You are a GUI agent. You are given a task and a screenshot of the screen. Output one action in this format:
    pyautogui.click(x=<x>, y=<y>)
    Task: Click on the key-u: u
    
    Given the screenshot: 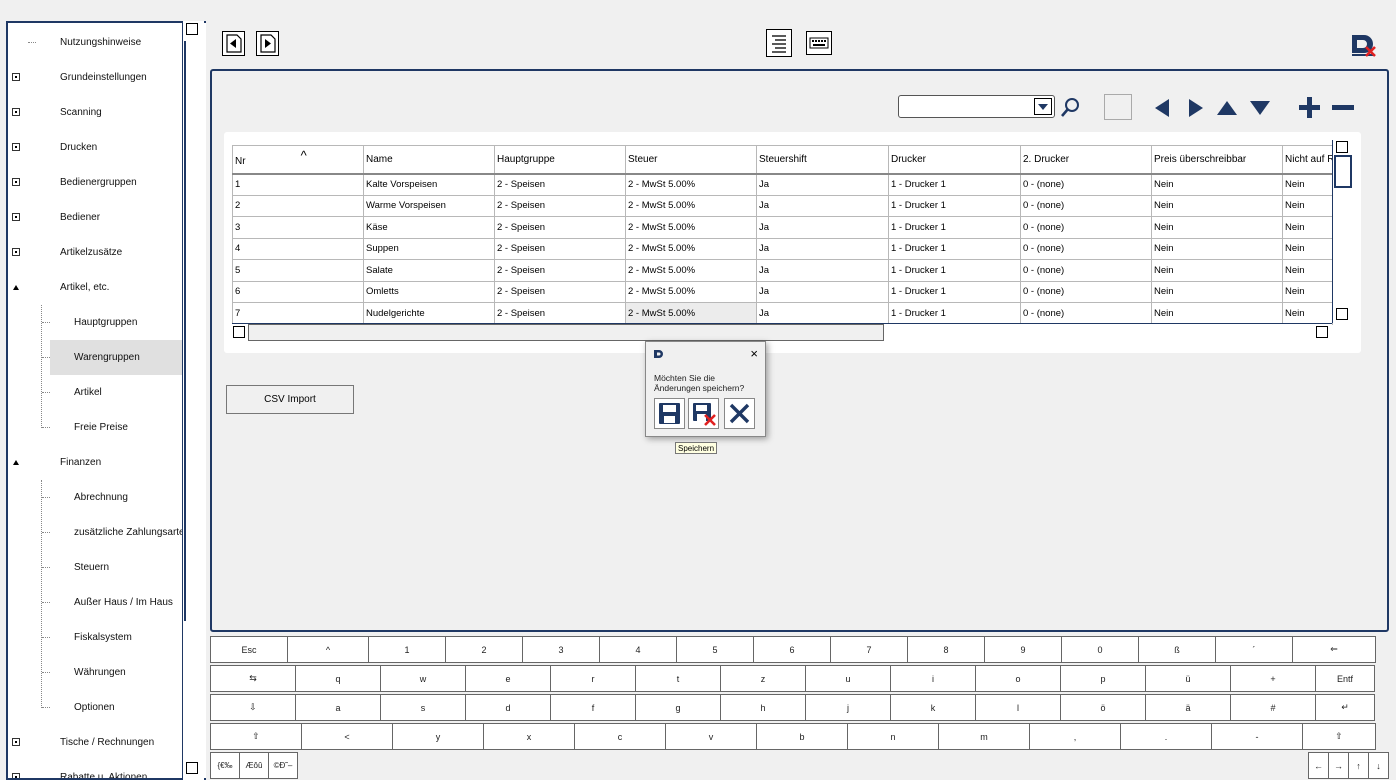 What is the action you would take?
    pyautogui.click(x=848, y=678)
    